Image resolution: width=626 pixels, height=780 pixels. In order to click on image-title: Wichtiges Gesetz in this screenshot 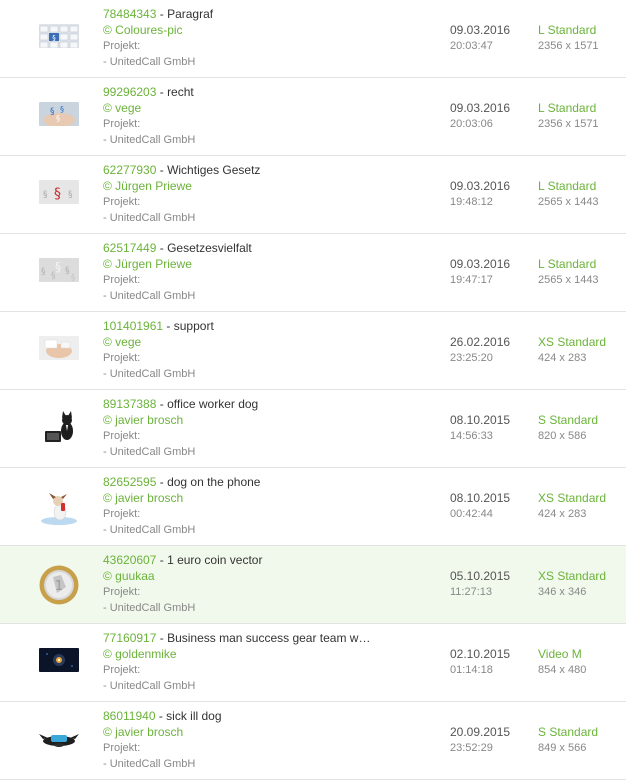, I will do `click(214, 170)`.